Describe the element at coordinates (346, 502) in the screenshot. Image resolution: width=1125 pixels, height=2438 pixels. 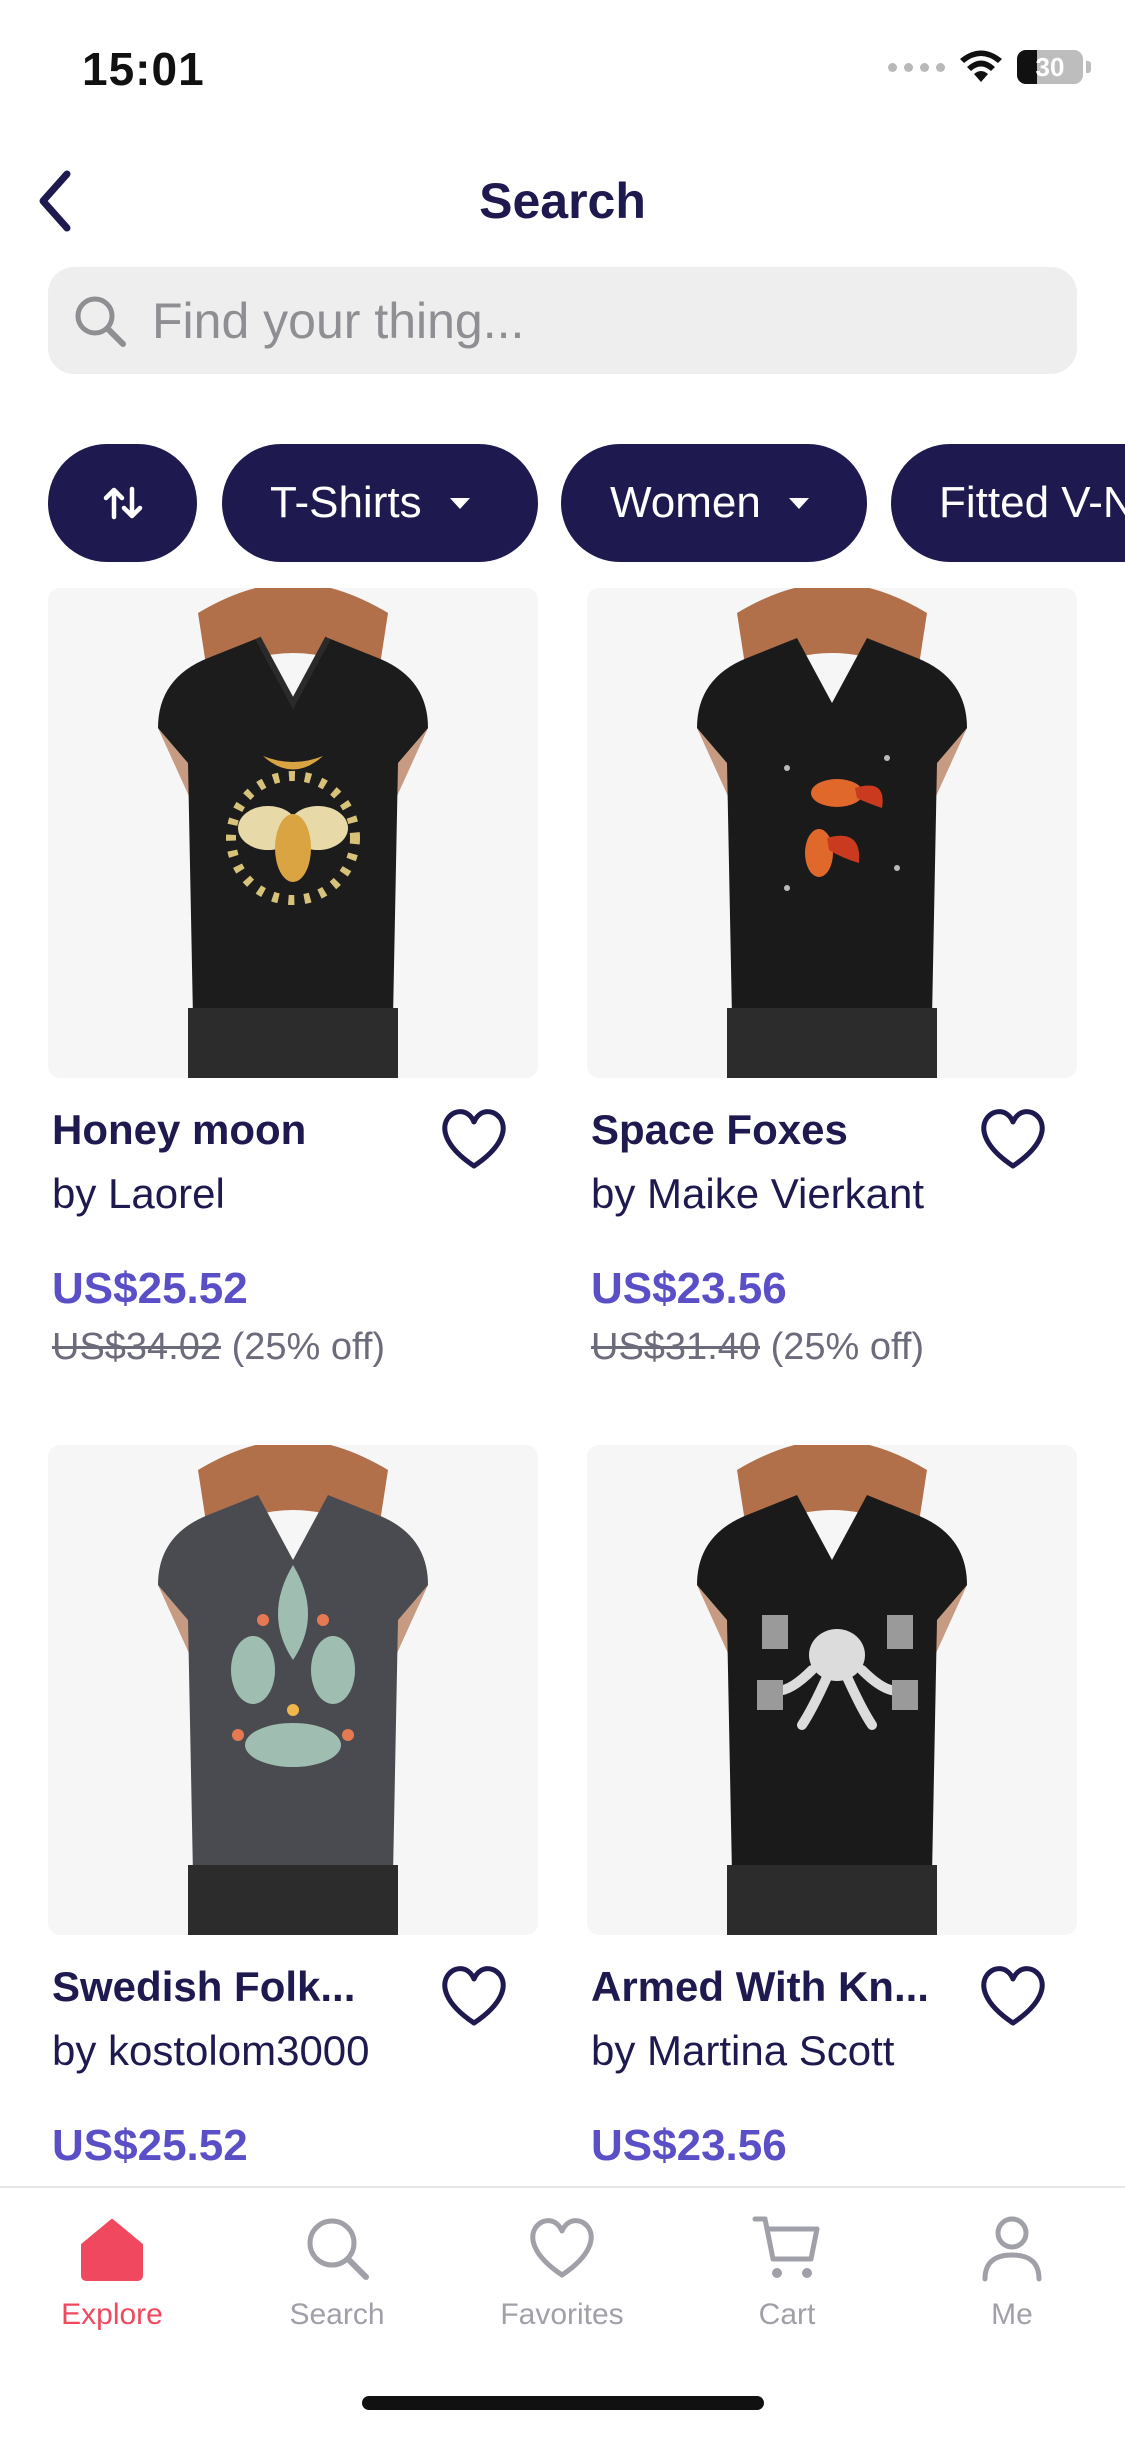
I see `filter-chip-label: T-Shirts` at that location.